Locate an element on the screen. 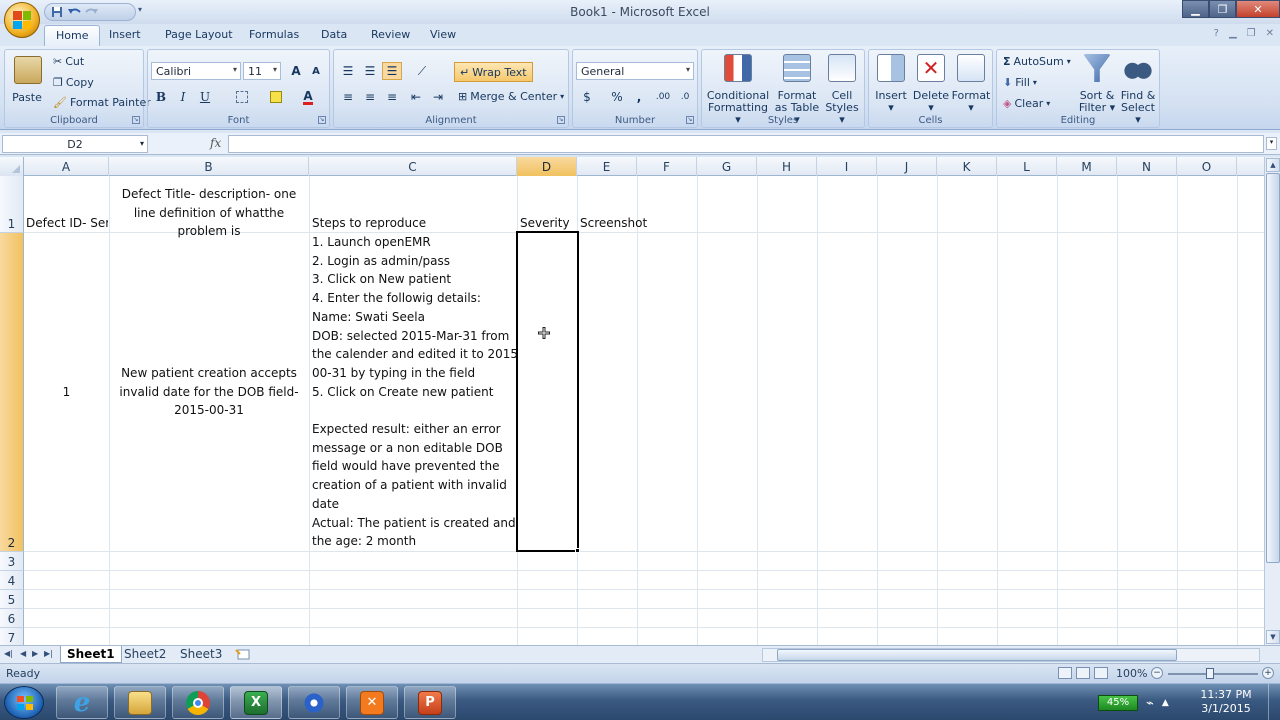 This screenshot has width=1280, height=720. start-button is located at coordinates (24, 702).